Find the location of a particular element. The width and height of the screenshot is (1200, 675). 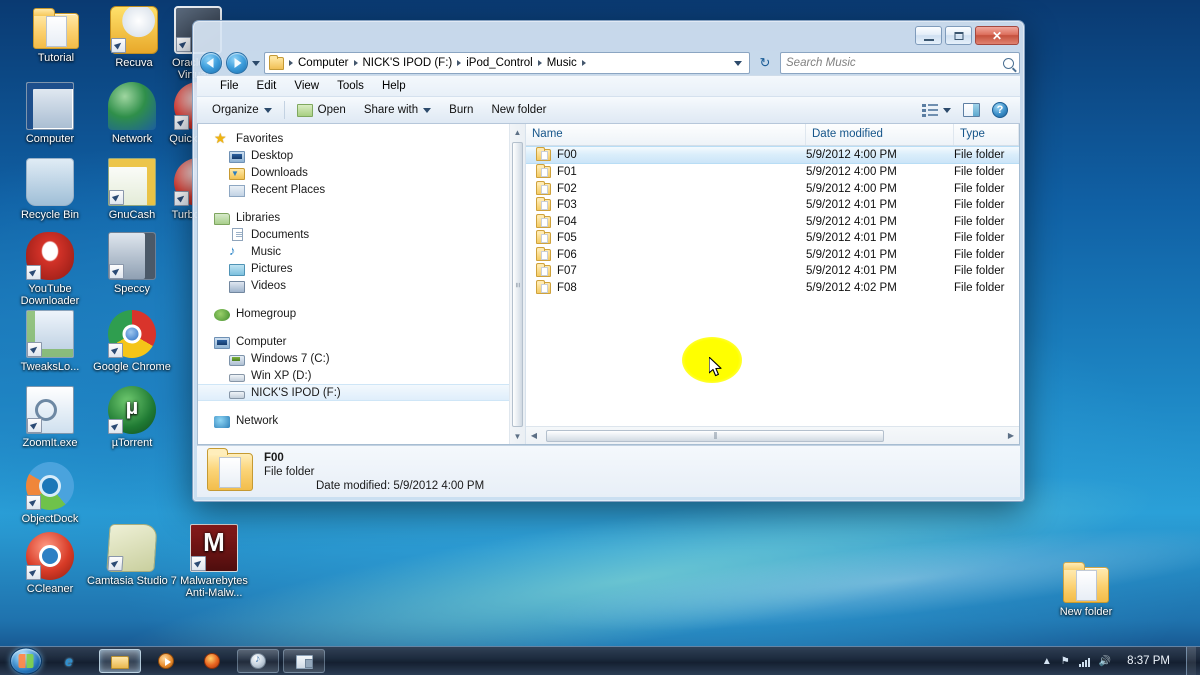

share-with-button: Share with is located at coordinates (397, 110).